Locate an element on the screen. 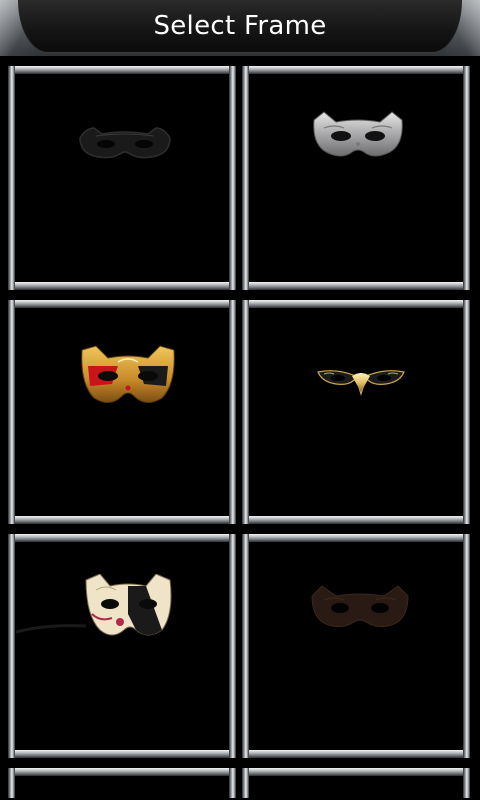 This screenshot has height=800, width=480. brown-cat-mask-icon is located at coordinates (360, 607).